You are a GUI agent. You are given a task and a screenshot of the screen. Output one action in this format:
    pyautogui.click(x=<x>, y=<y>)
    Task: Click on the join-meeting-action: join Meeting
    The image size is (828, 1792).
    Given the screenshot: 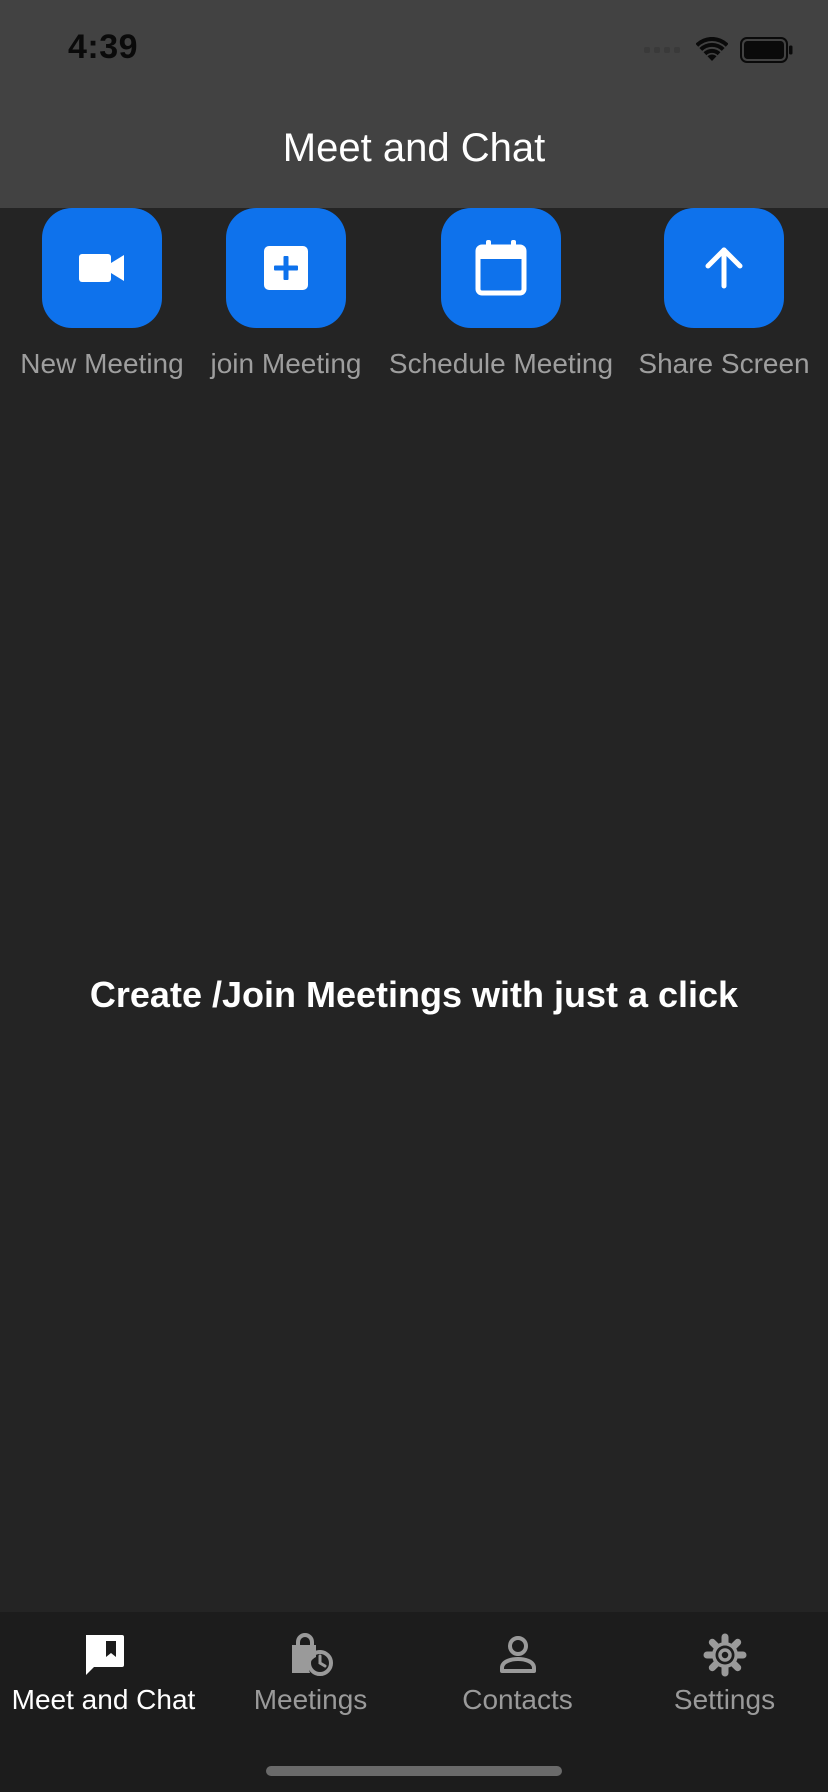 What is the action you would take?
    pyautogui.click(x=286, y=294)
    